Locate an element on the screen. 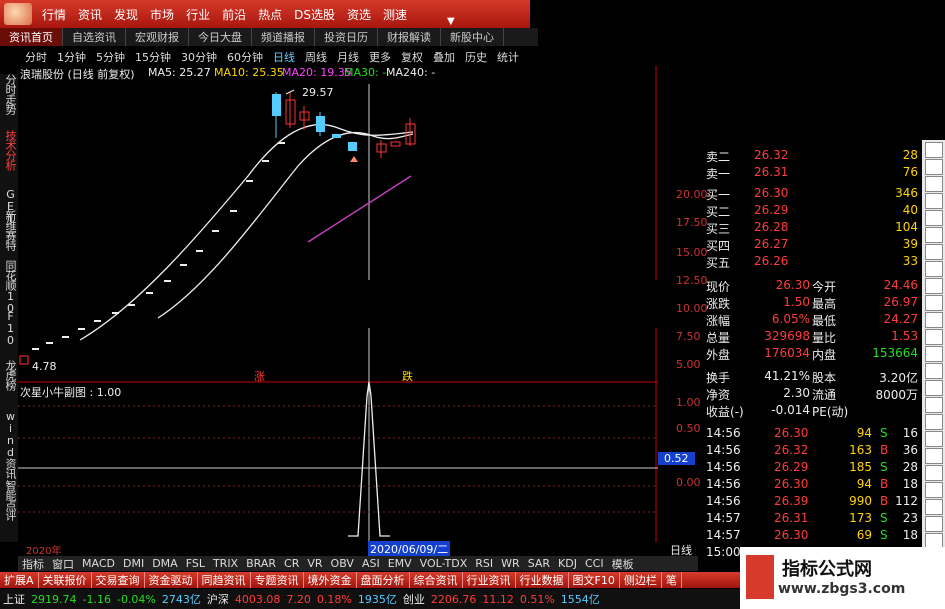  top-menu-item: 测速 is located at coordinates (395, 14).